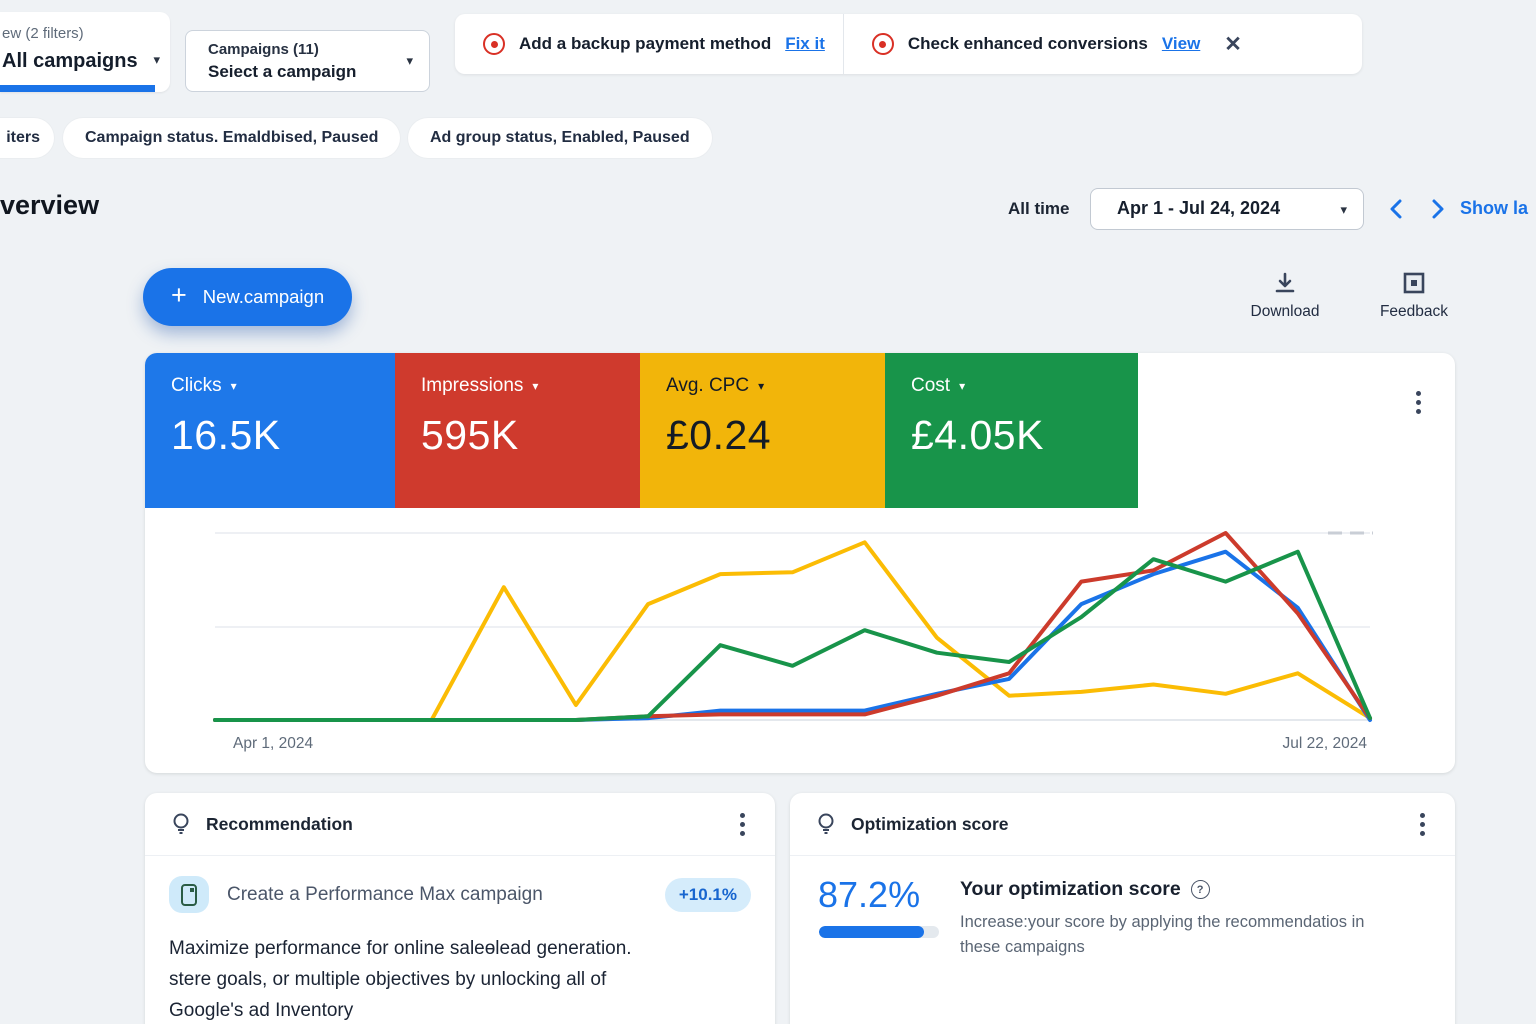  Describe the element at coordinates (879, 932) in the screenshot. I see `optimization-progress-bar` at that location.